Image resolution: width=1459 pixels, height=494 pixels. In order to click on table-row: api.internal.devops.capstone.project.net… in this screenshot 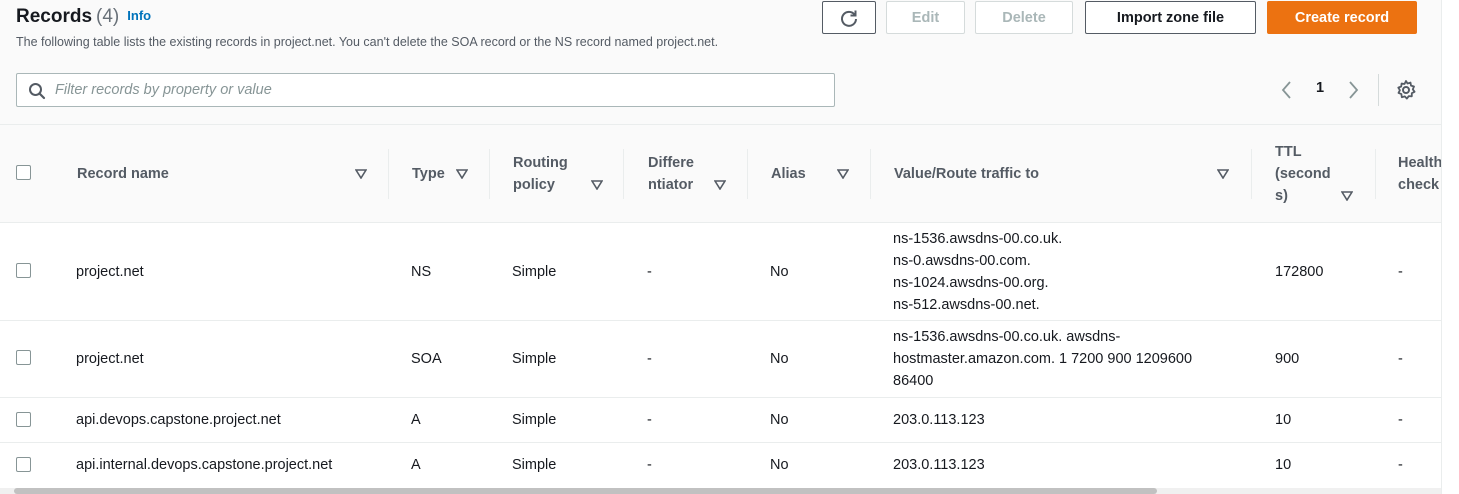, I will do `click(720, 466)`.